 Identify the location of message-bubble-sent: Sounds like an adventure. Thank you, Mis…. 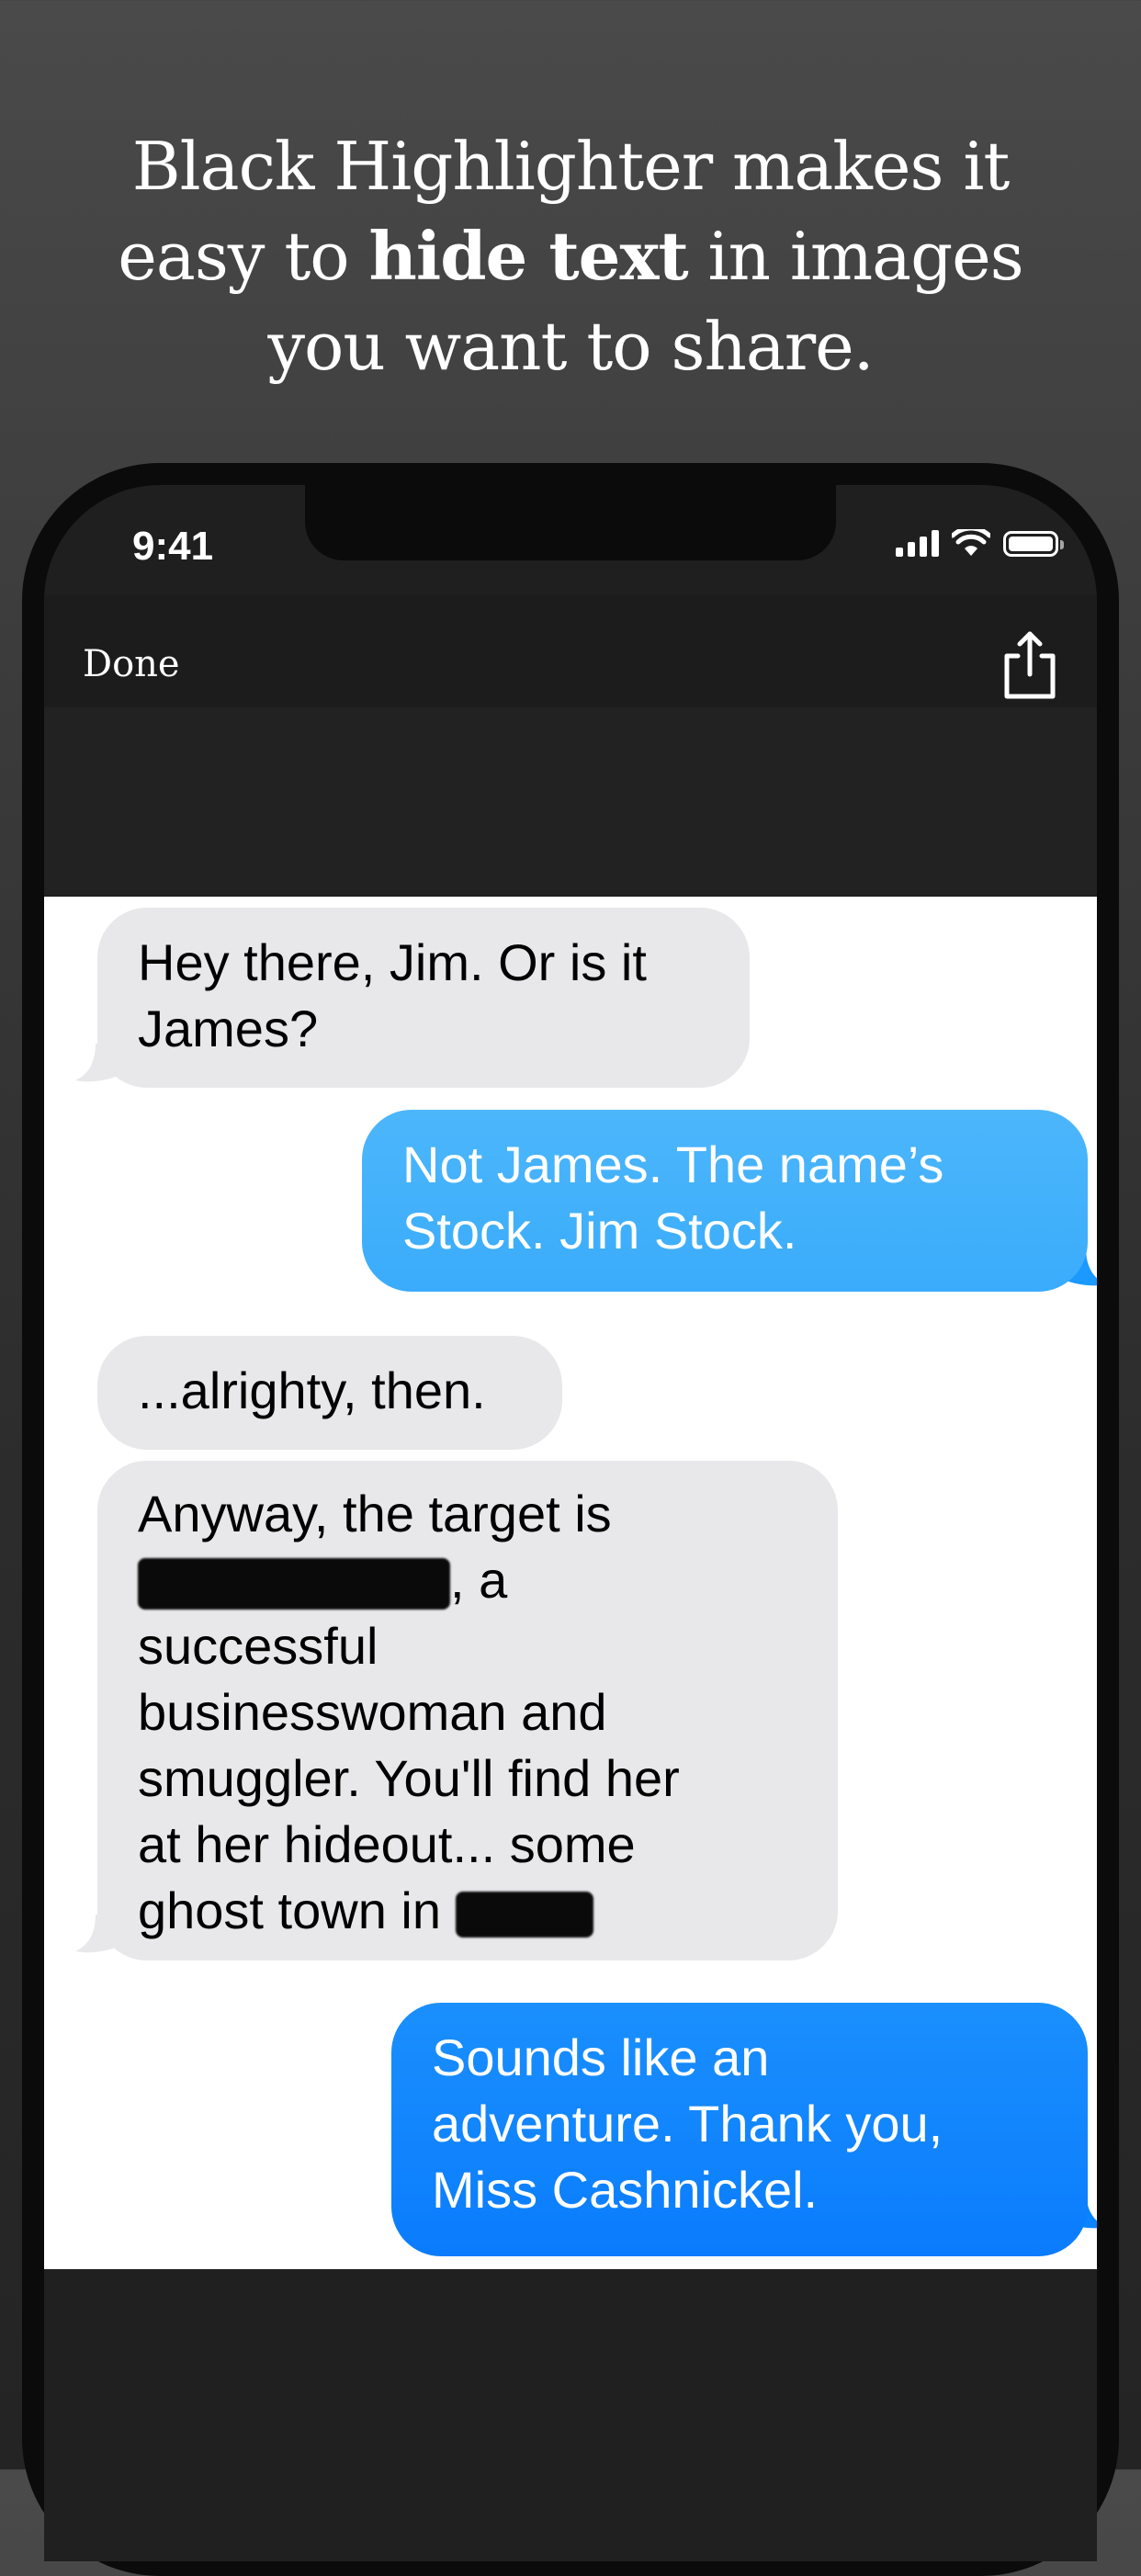
(739, 2129).